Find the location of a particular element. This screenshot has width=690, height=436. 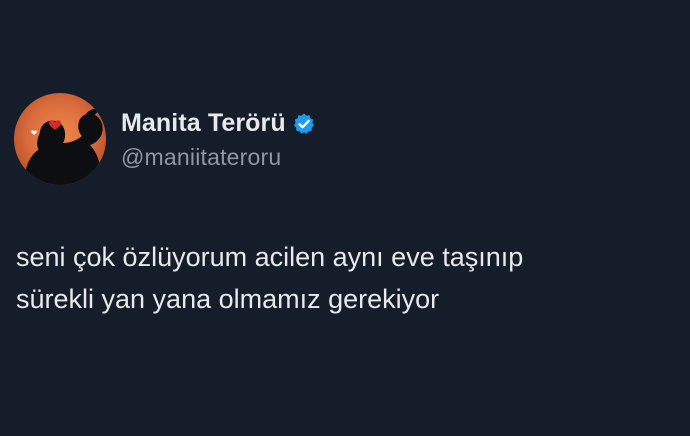

profile-photo-icon is located at coordinates (60, 139).